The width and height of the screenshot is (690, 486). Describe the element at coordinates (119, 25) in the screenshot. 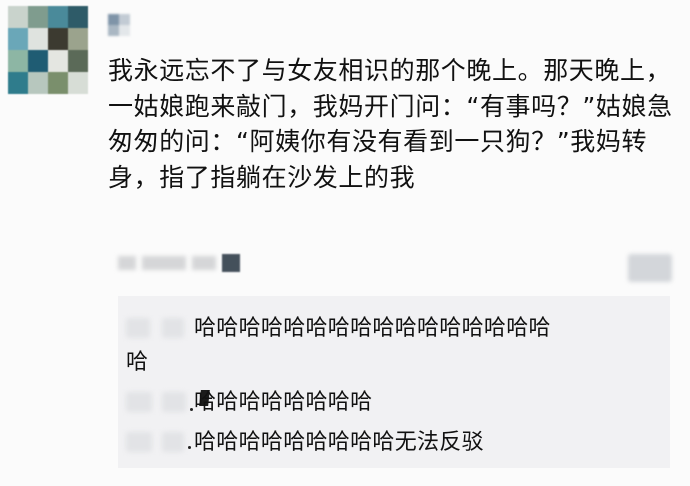

I see `username-blurred` at that location.